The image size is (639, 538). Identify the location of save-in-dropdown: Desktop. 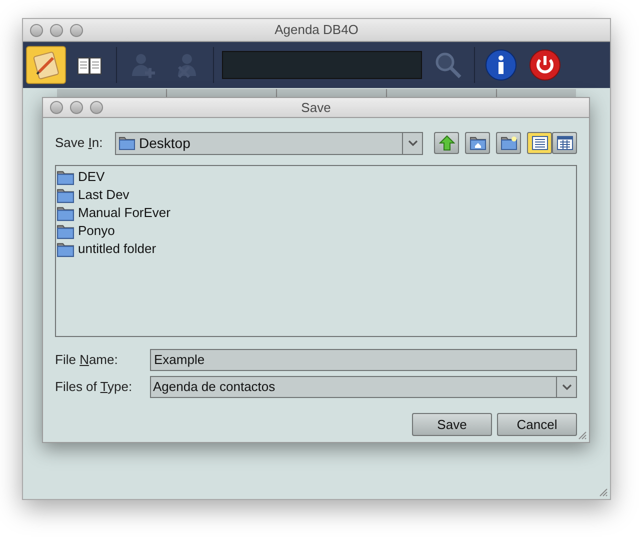
(269, 143).